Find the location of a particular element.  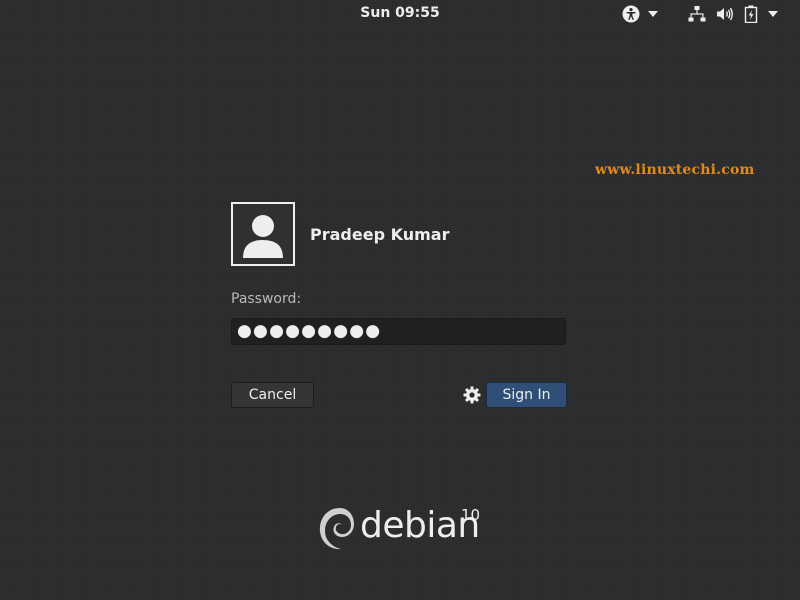

sign-in-button: Sign In is located at coordinates (526, 395).